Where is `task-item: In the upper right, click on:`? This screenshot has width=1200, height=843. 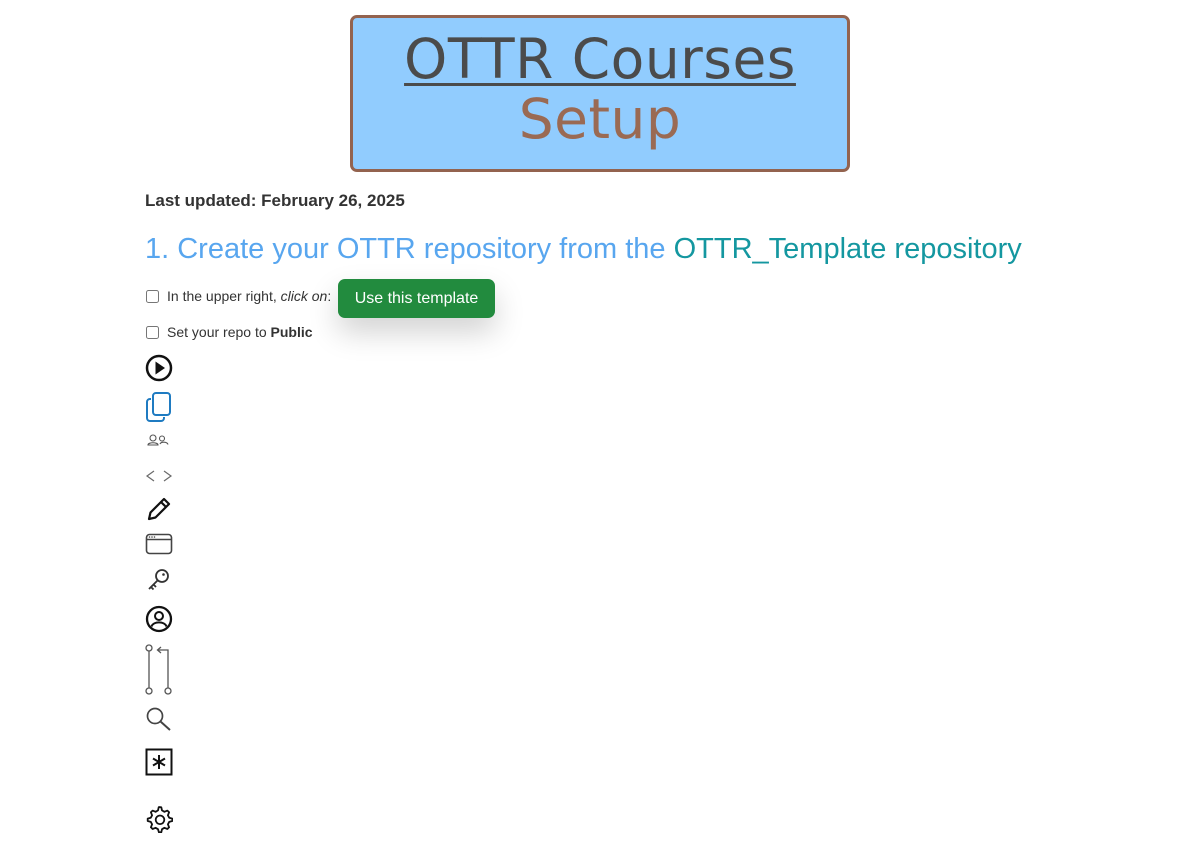 task-item: In the upper right, click on: is located at coordinates (238, 296).